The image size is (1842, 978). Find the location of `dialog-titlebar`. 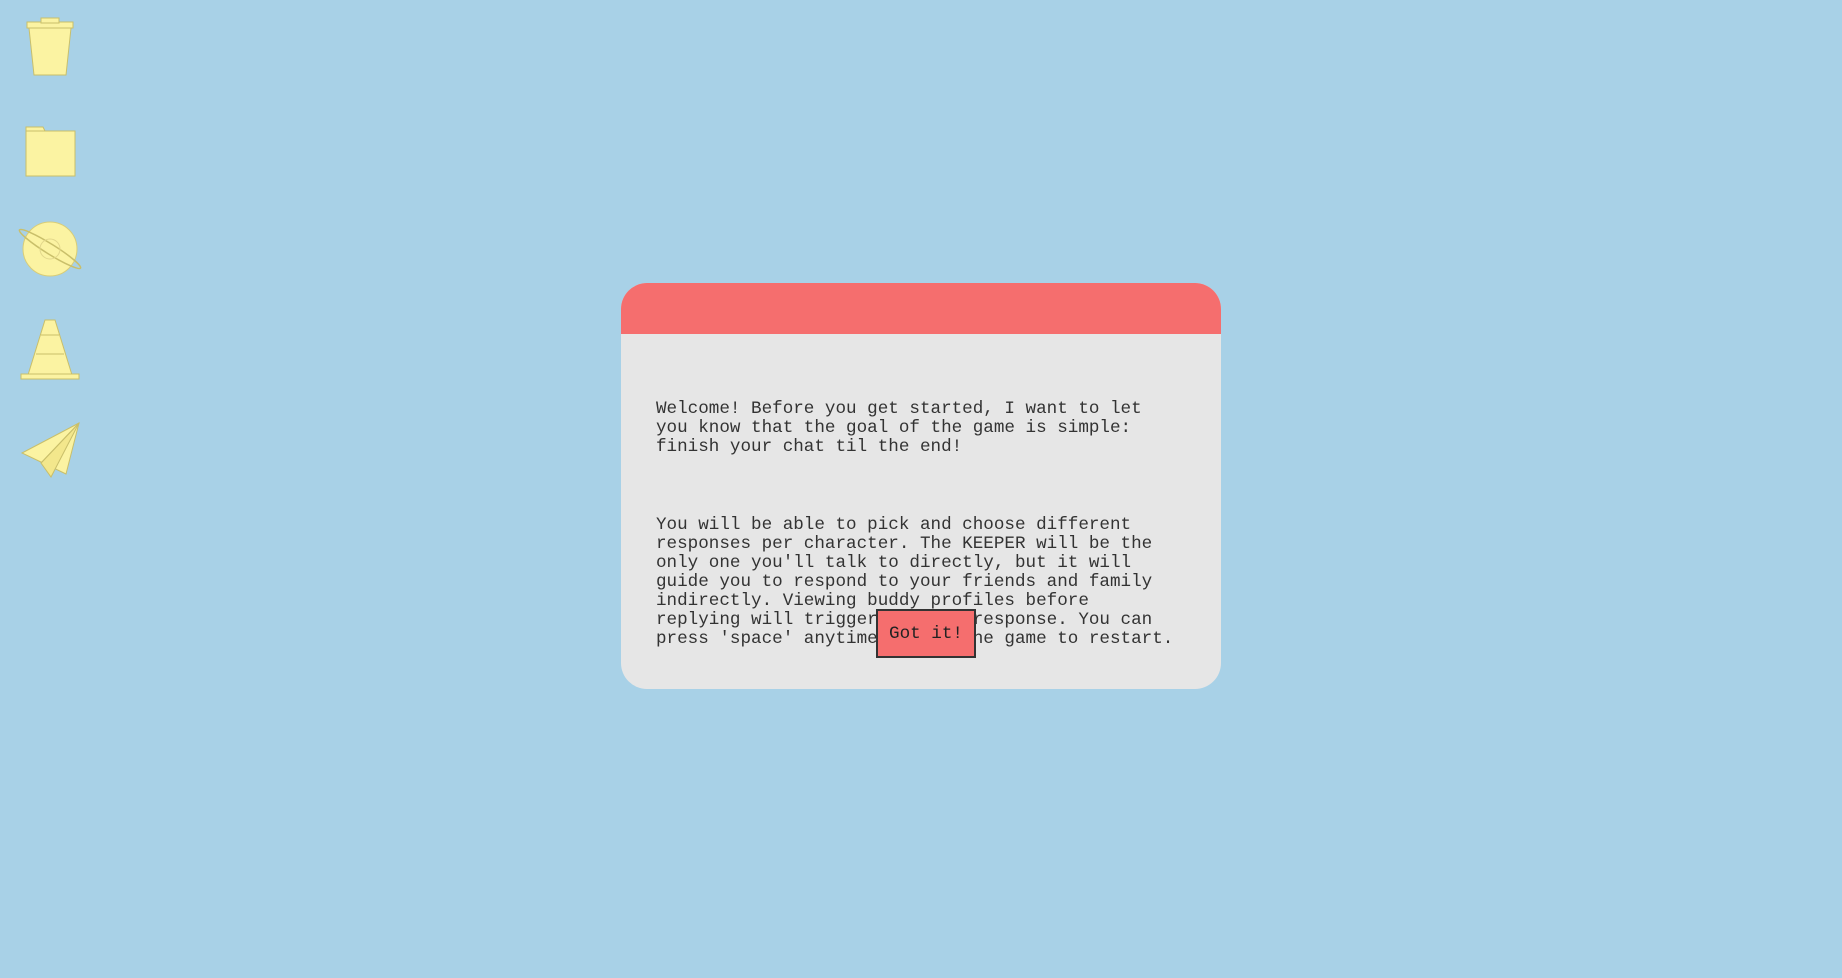

dialog-titlebar is located at coordinates (921, 308).